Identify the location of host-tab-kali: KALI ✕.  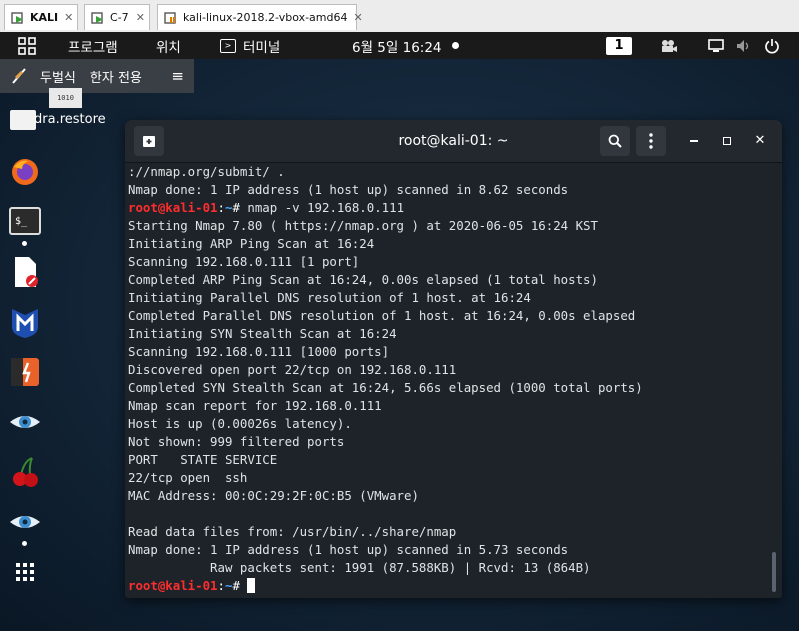
(41, 17).